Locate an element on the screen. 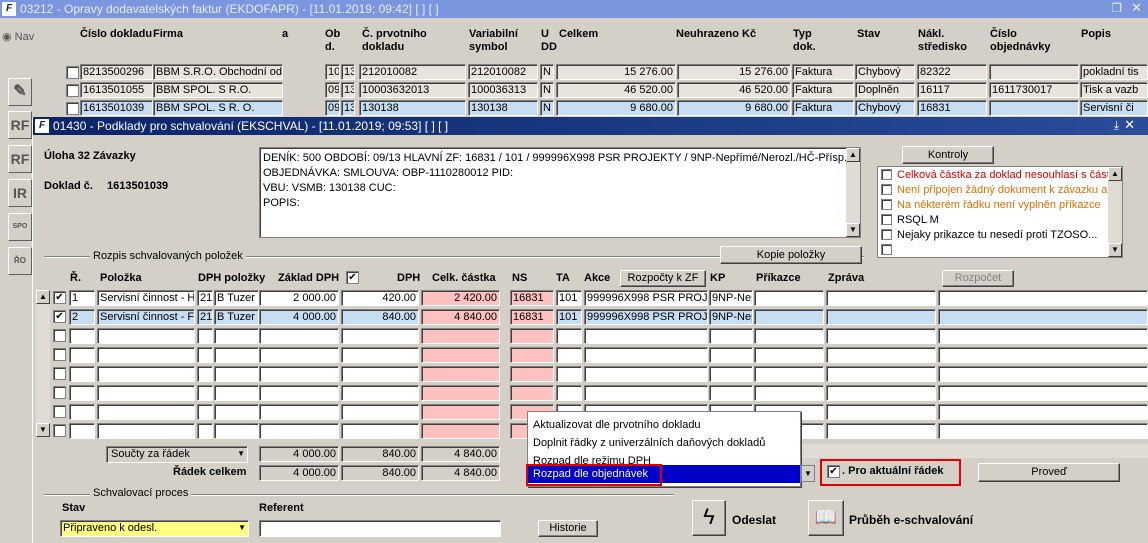  bg-cell-typ: Faktura is located at coordinates (823, 90).